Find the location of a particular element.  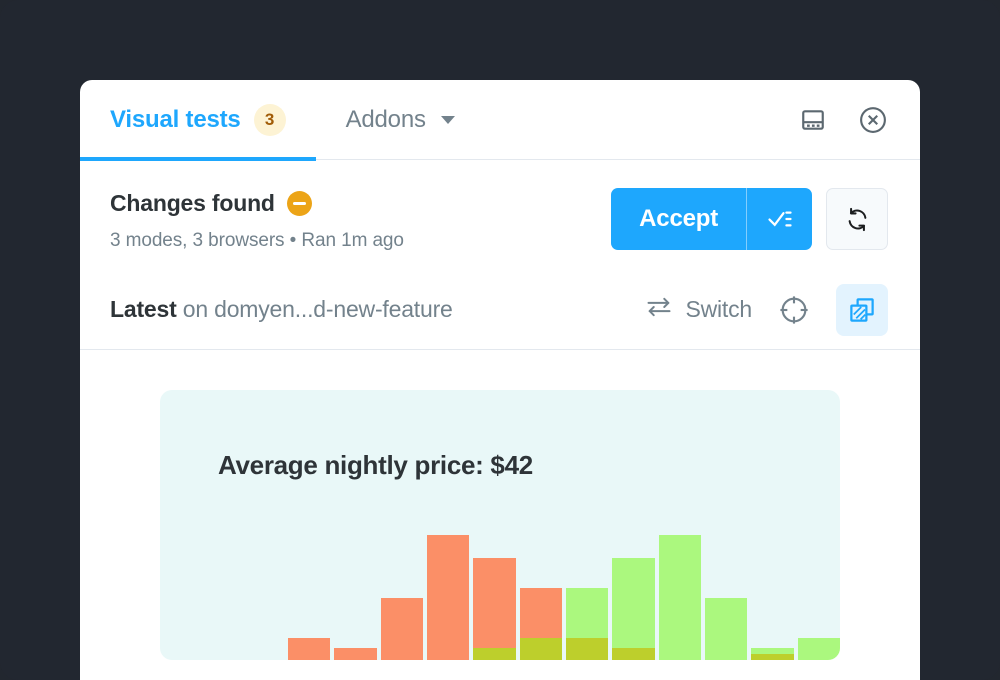

status-title-group: Changes found is located at coordinates (360, 203).